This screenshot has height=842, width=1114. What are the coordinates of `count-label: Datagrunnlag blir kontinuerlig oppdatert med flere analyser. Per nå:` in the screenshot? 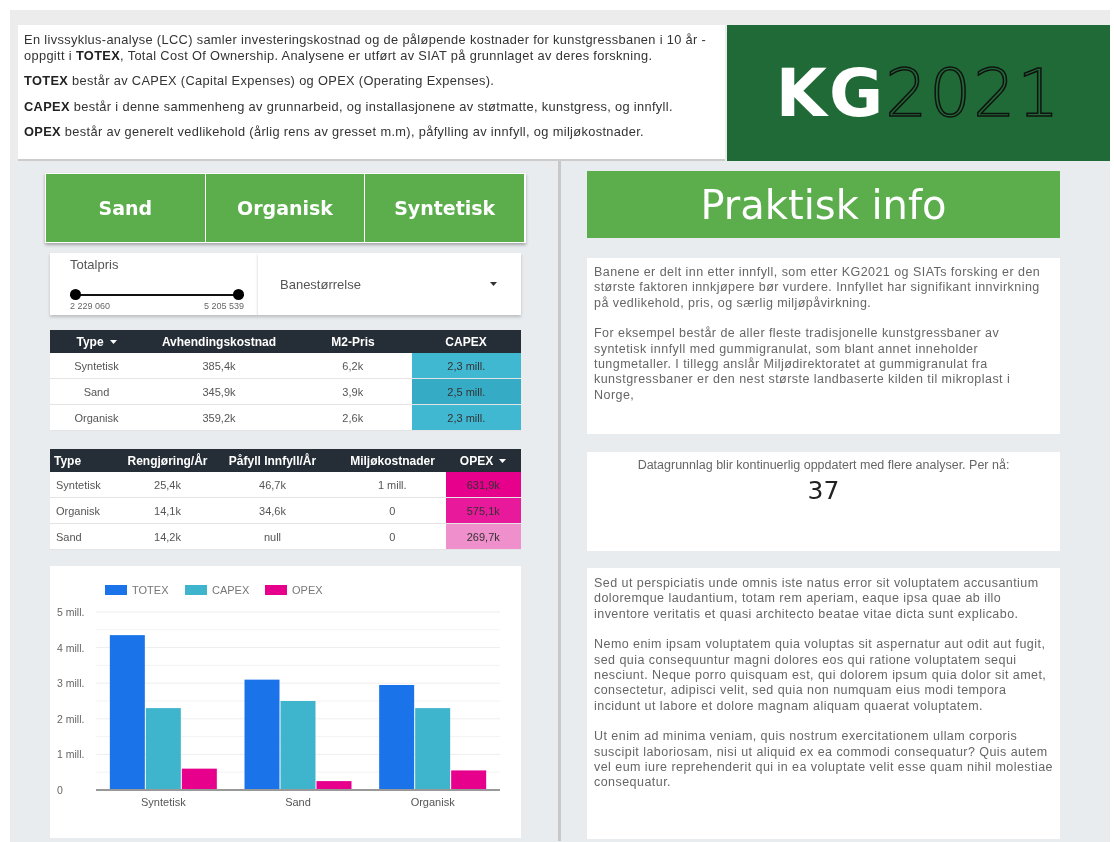 It's located at (823, 465).